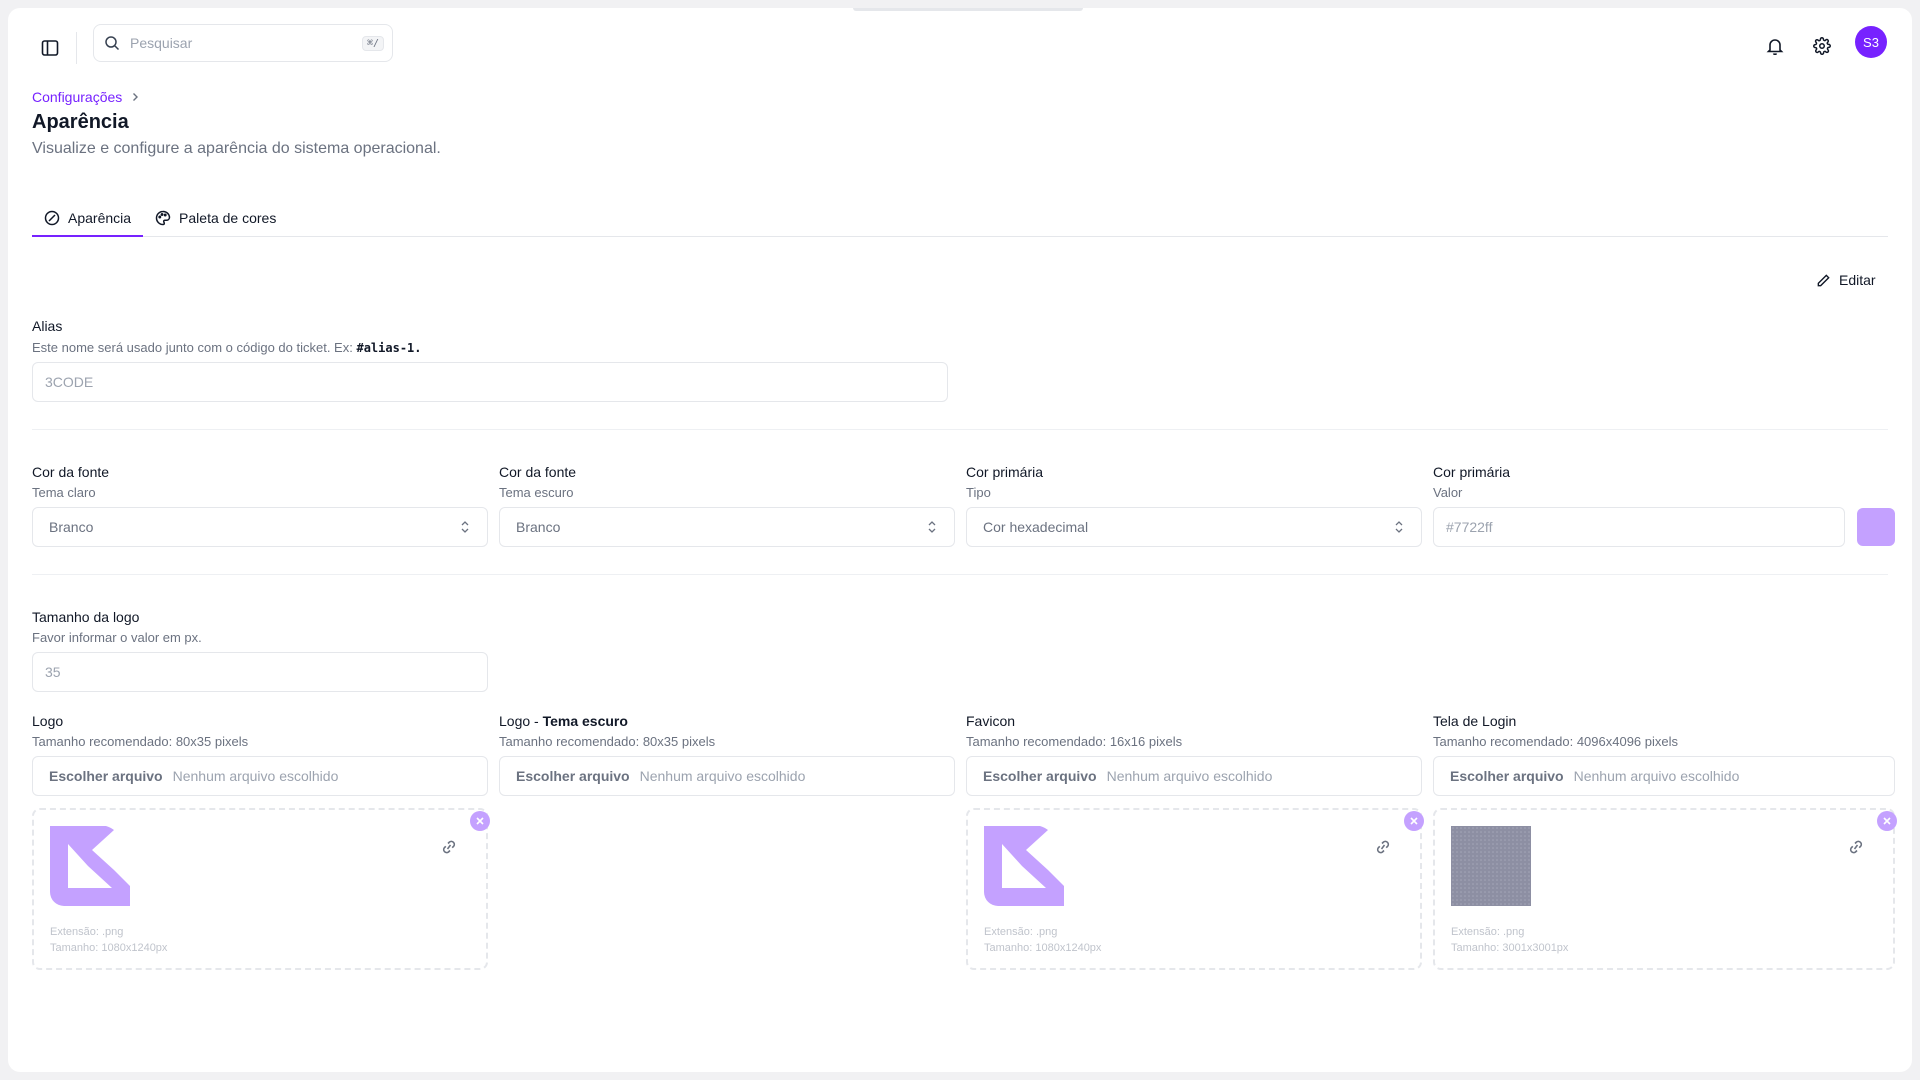 The height and width of the screenshot is (1080, 1920). Describe the element at coordinates (1664, 889) in the screenshot. I see `login-screen-preview: Extensão: .png Tamanho: 3001x3001px` at that location.